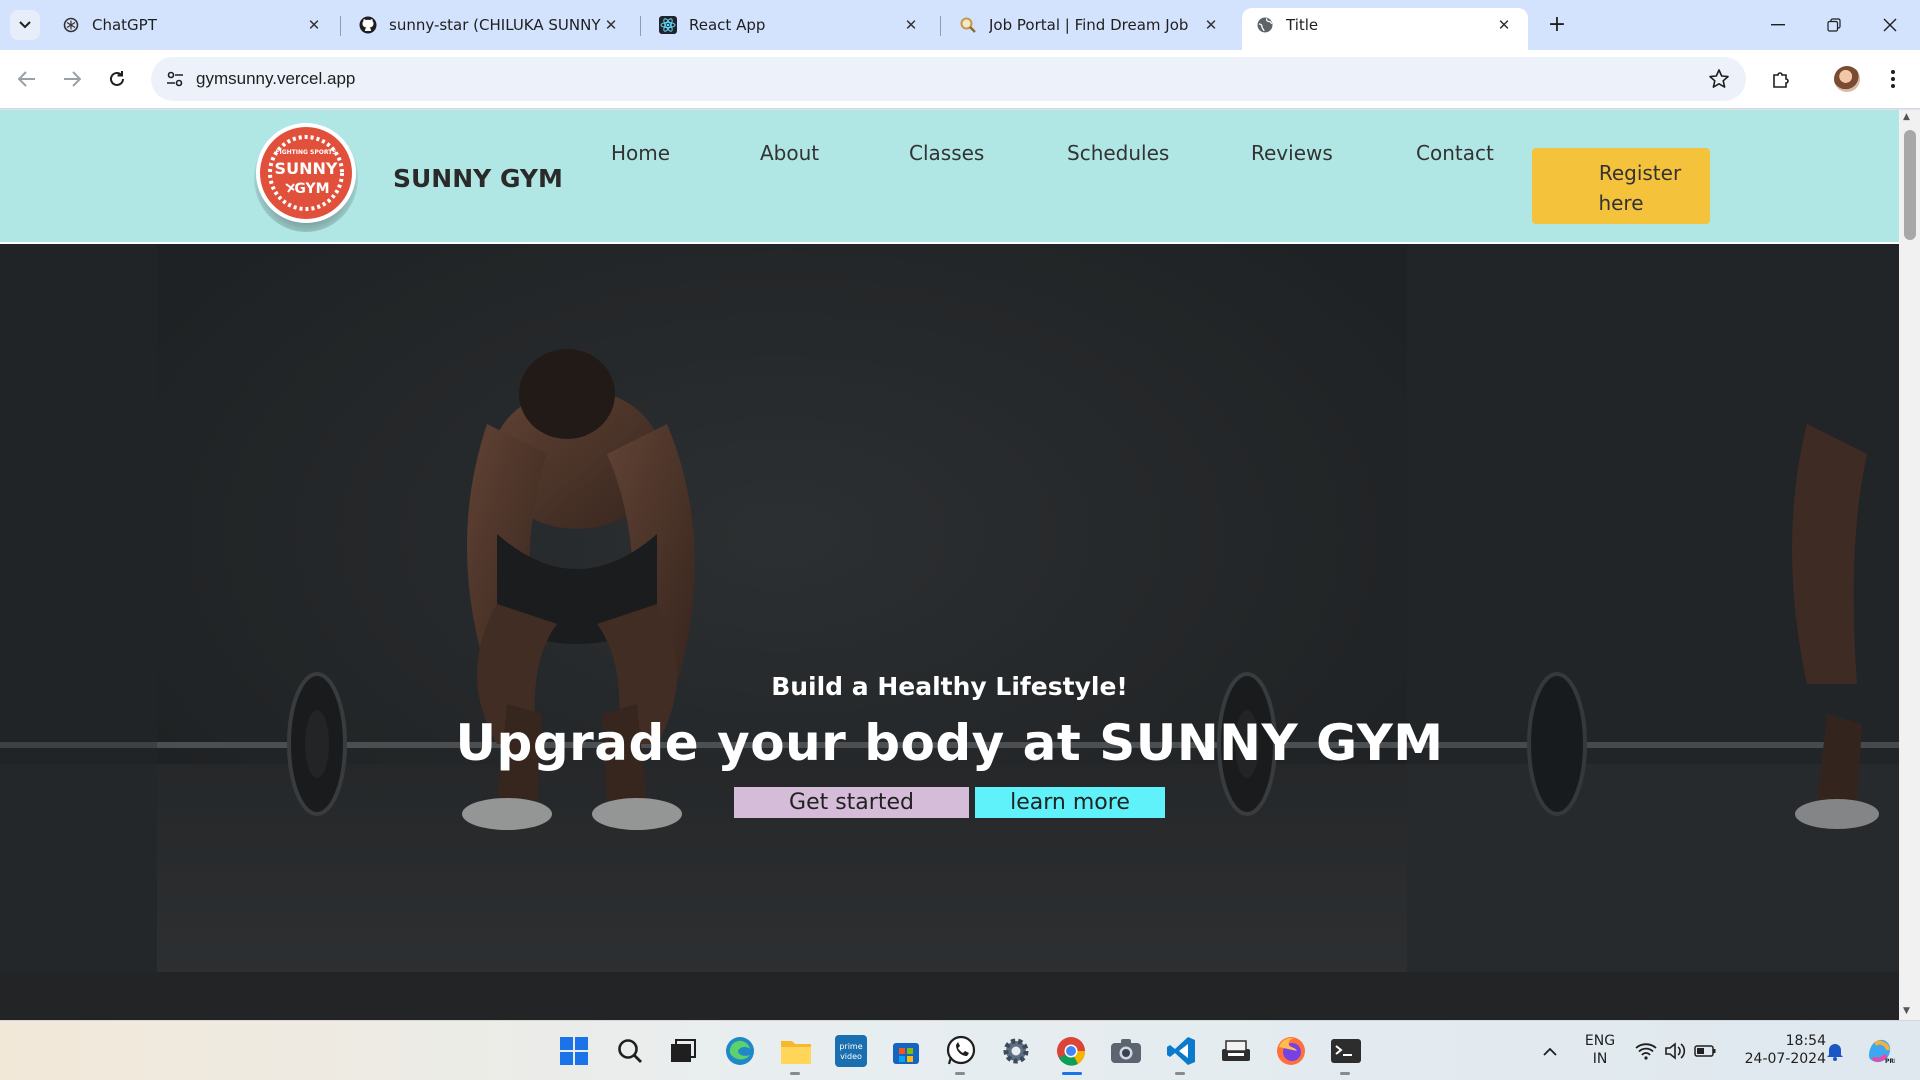  I want to click on tray-overflow-button, so click(1550, 1051).